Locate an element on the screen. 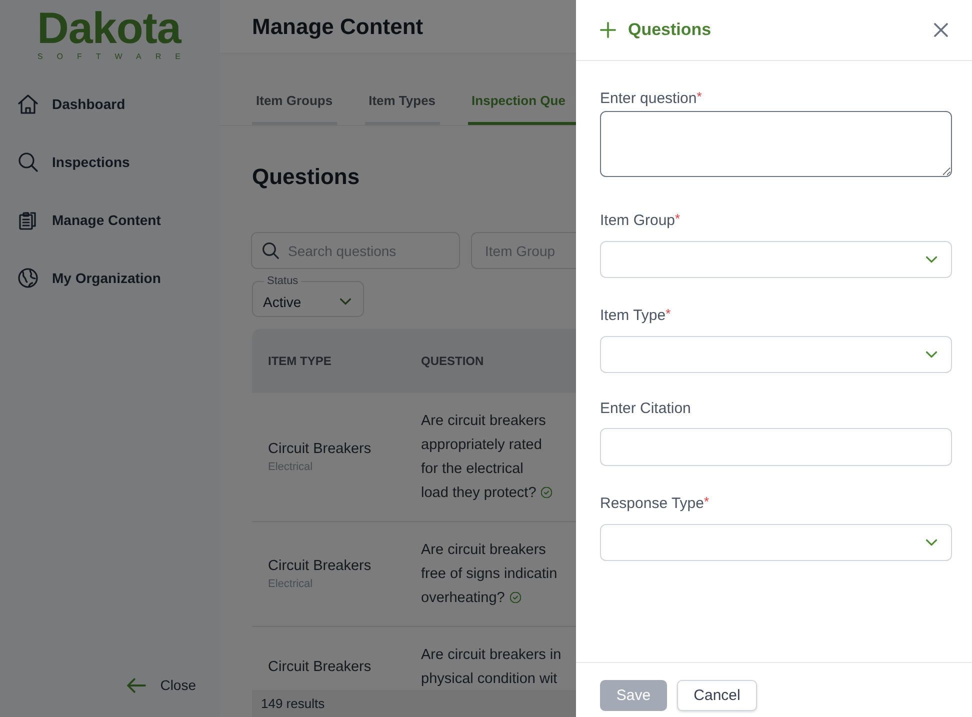 This screenshot has width=972, height=717. clipboard-icon is located at coordinates (28, 220).